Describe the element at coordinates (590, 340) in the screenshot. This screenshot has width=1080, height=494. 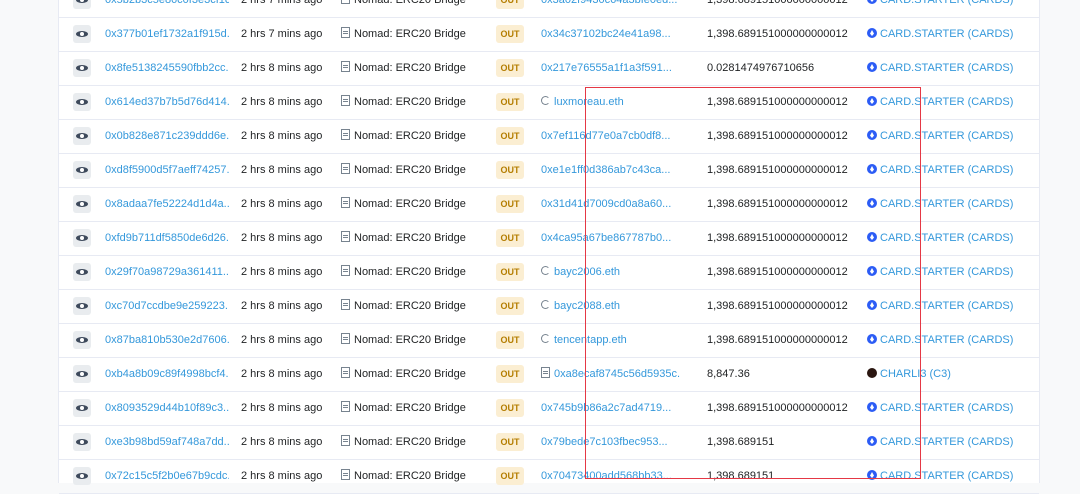
I see `to-address-link: tencentapp.eth` at that location.